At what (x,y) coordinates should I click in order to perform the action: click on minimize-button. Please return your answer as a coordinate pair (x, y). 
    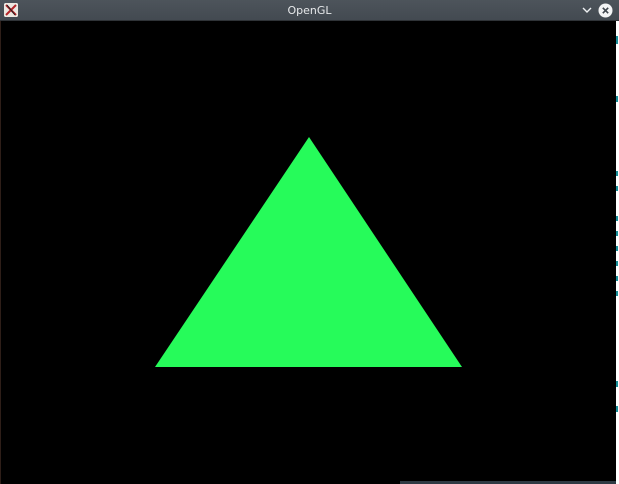
    Looking at the image, I should click on (587, 10).